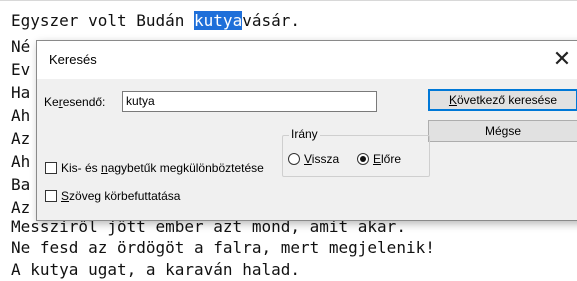  Describe the element at coordinates (21, 184) in the screenshot. I see `editor-line: Ba` at that location.